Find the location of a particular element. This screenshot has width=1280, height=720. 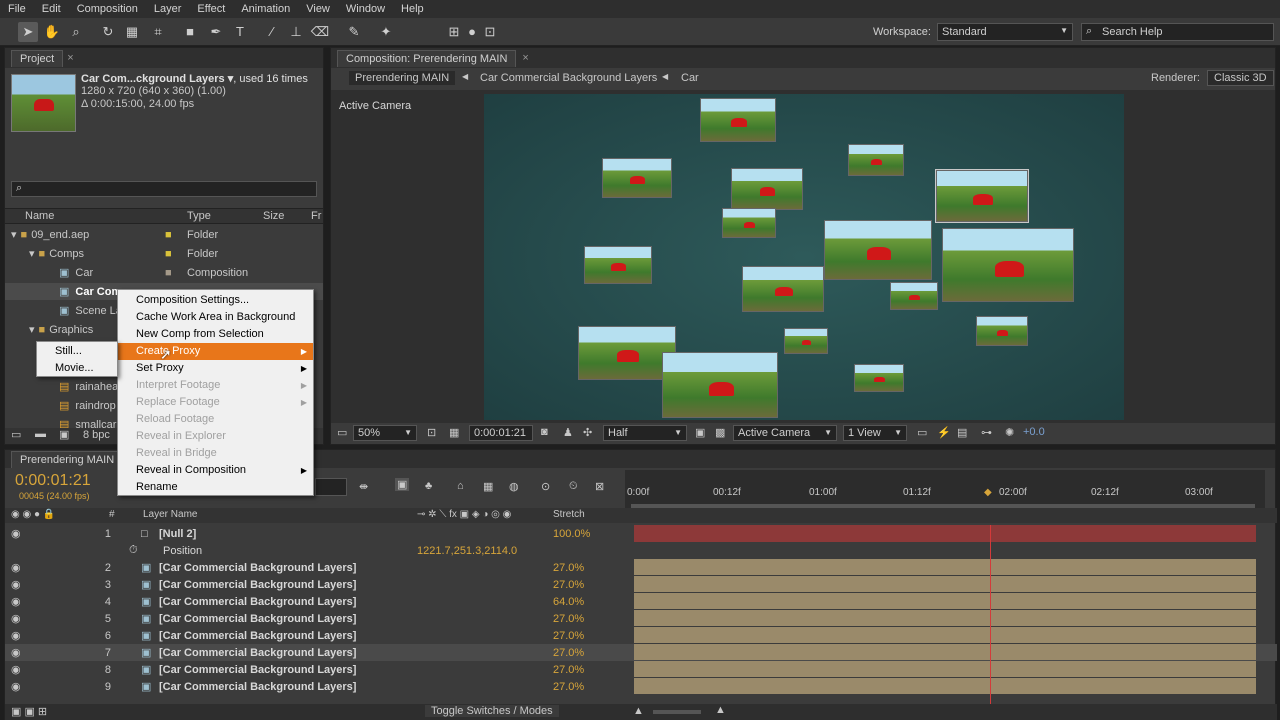

layer-stretch: 64.0% is located at coordinates (568, 602).